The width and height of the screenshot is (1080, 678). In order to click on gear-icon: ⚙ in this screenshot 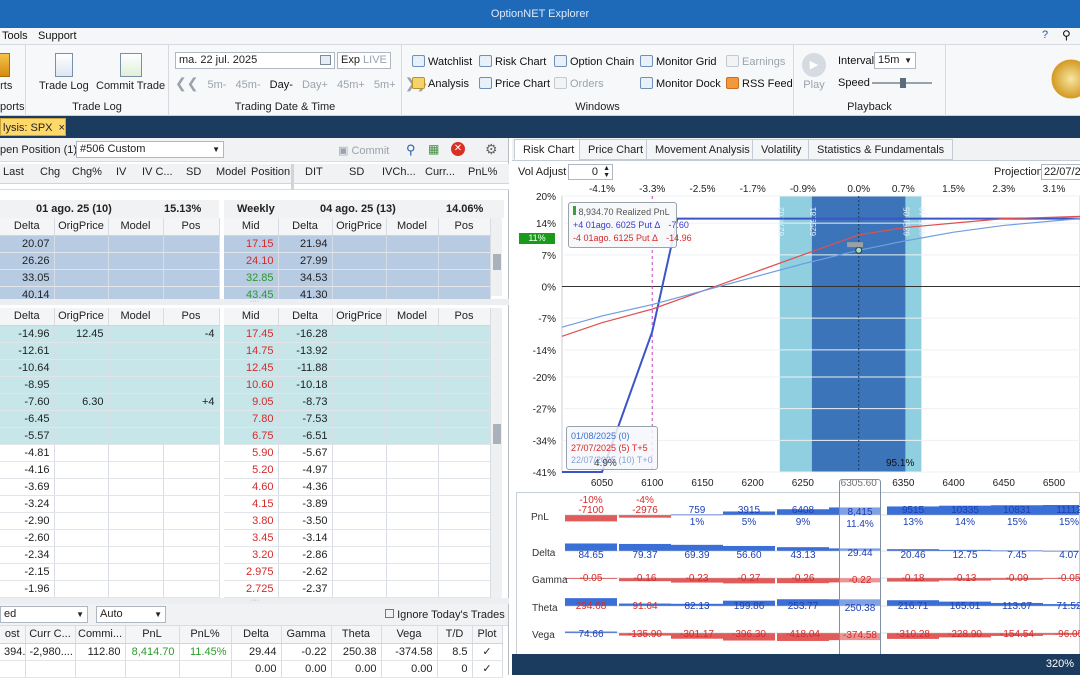, I will do `click(491, 149)`.